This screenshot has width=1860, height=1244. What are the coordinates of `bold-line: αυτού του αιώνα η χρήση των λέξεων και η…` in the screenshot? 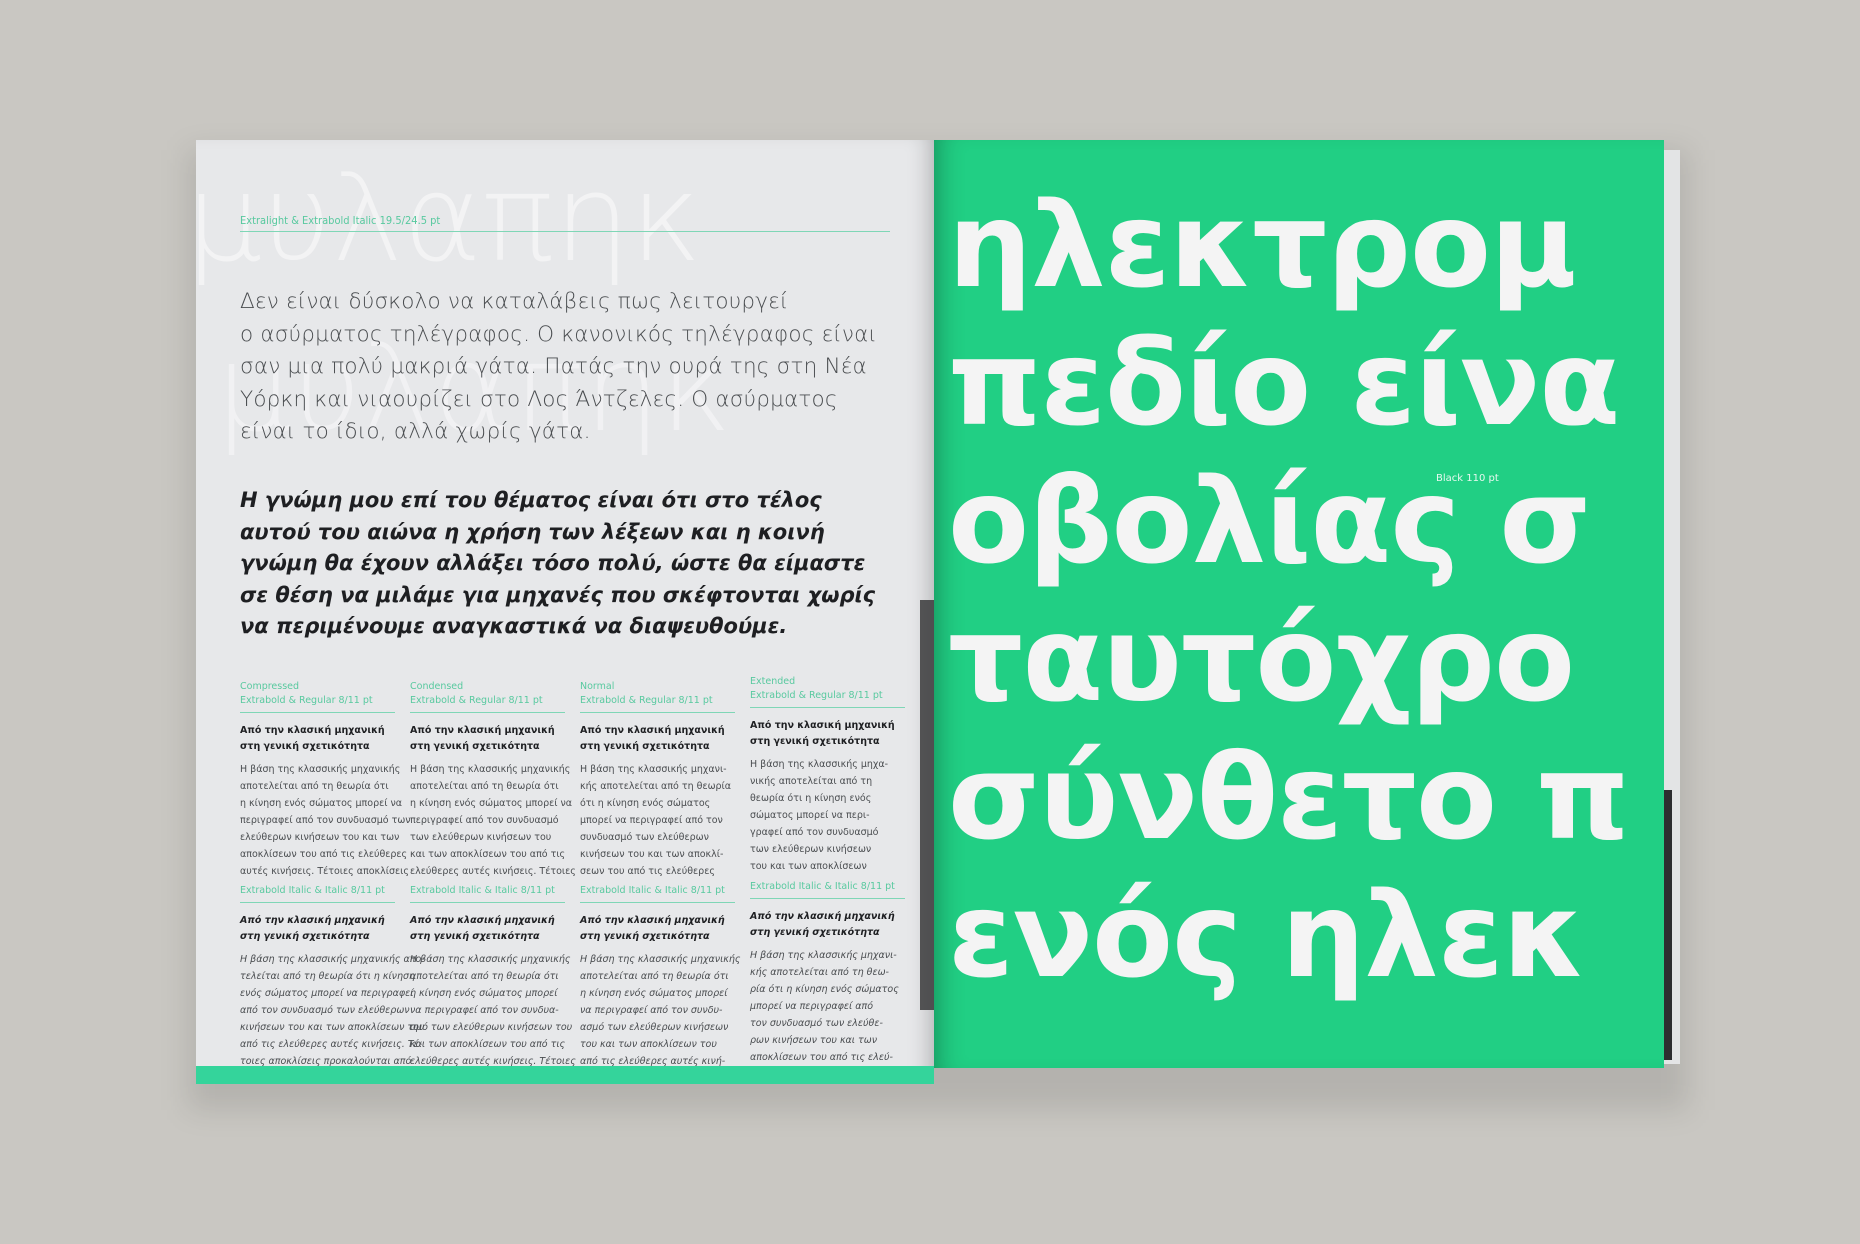 It's located at (532, 531).